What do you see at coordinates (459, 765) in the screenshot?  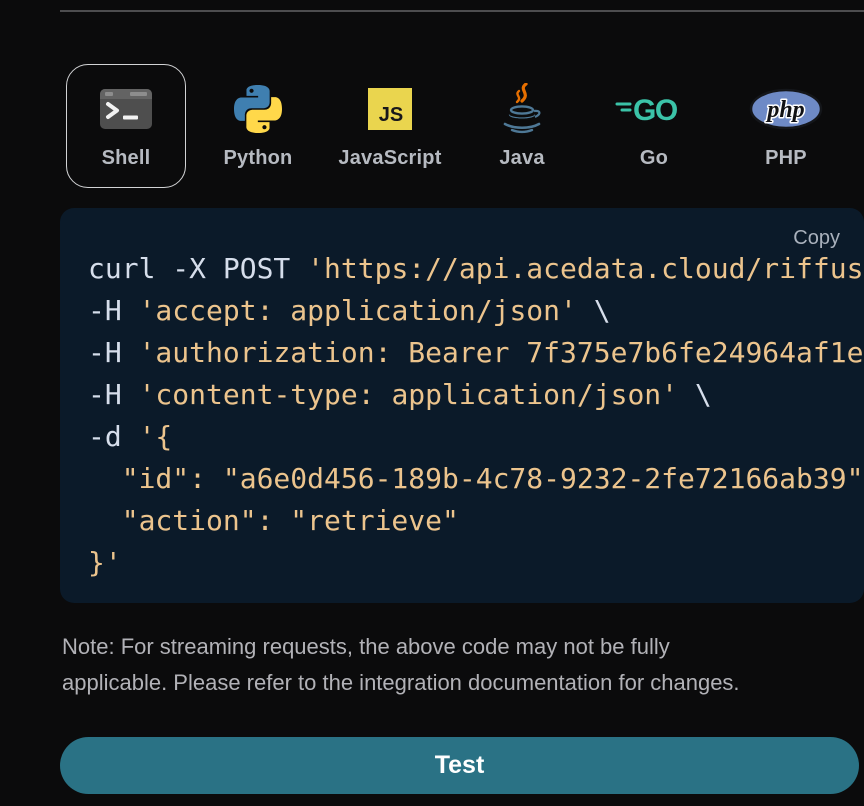 I see `test-button: Test` at bounding box center [459, 765].